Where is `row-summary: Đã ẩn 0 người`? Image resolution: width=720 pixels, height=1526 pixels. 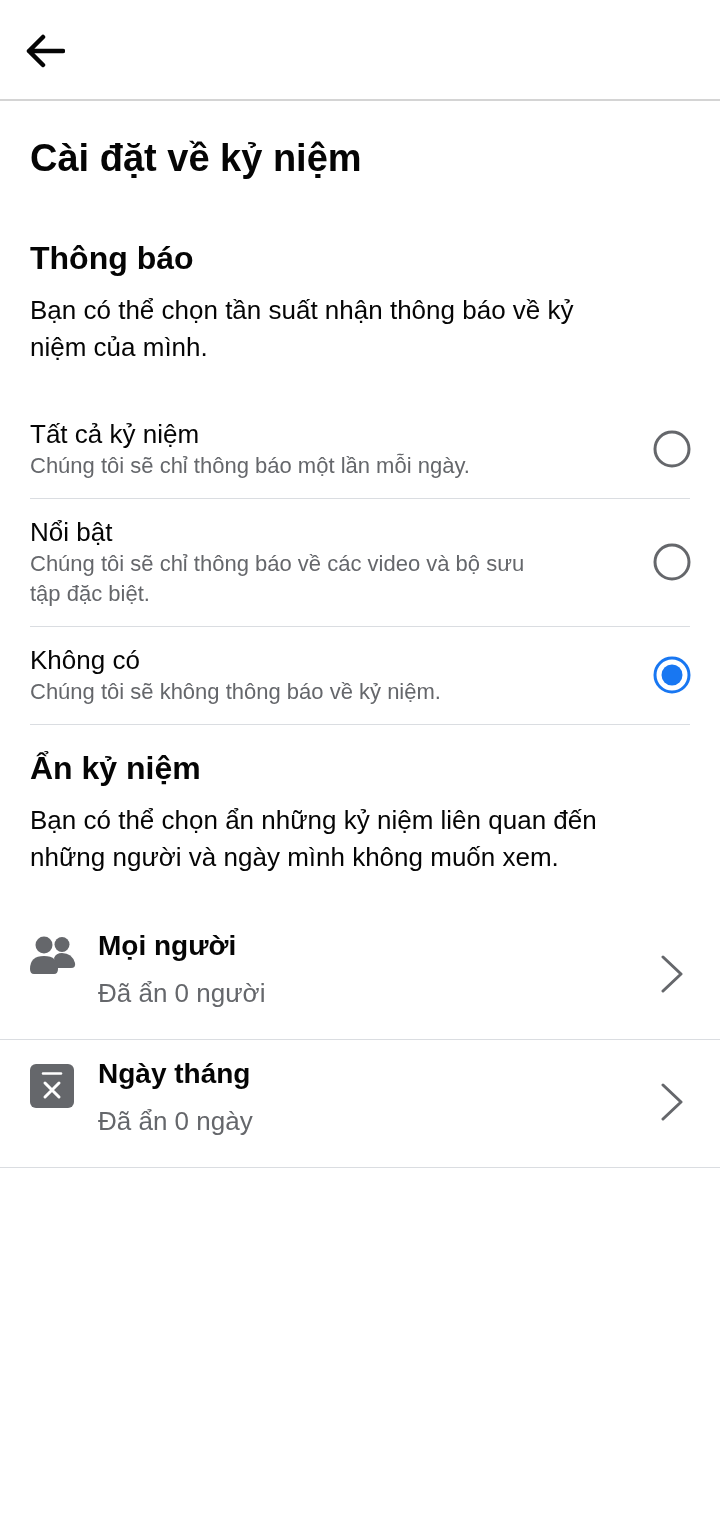
row-summary: Đã ẩn 0 người is located at coordinates (182, 993).